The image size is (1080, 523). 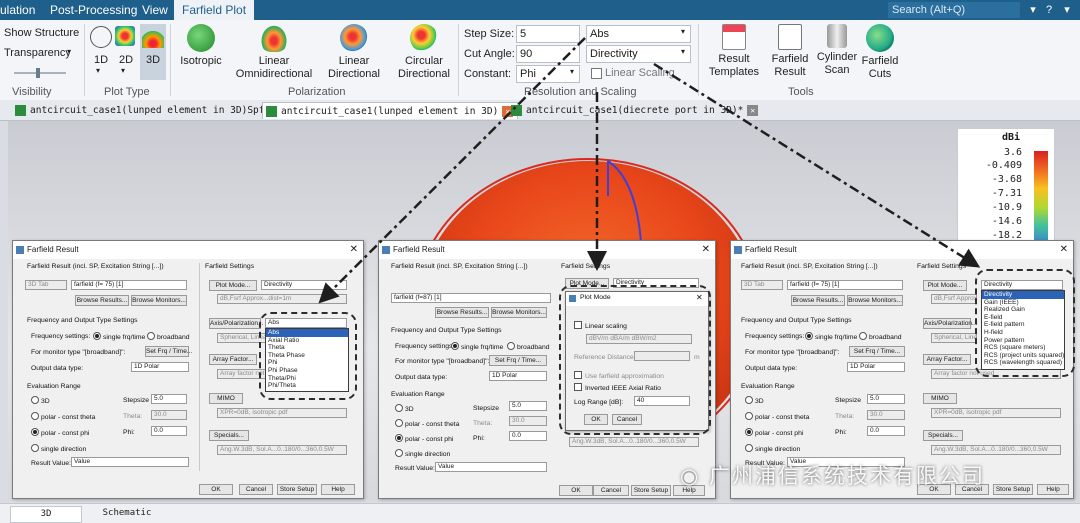 What do you see at coordinates (540, 513) in the screenshot?
I see `bottom-tab-bar: 3D Schematic` at bounding box center [540, 513].